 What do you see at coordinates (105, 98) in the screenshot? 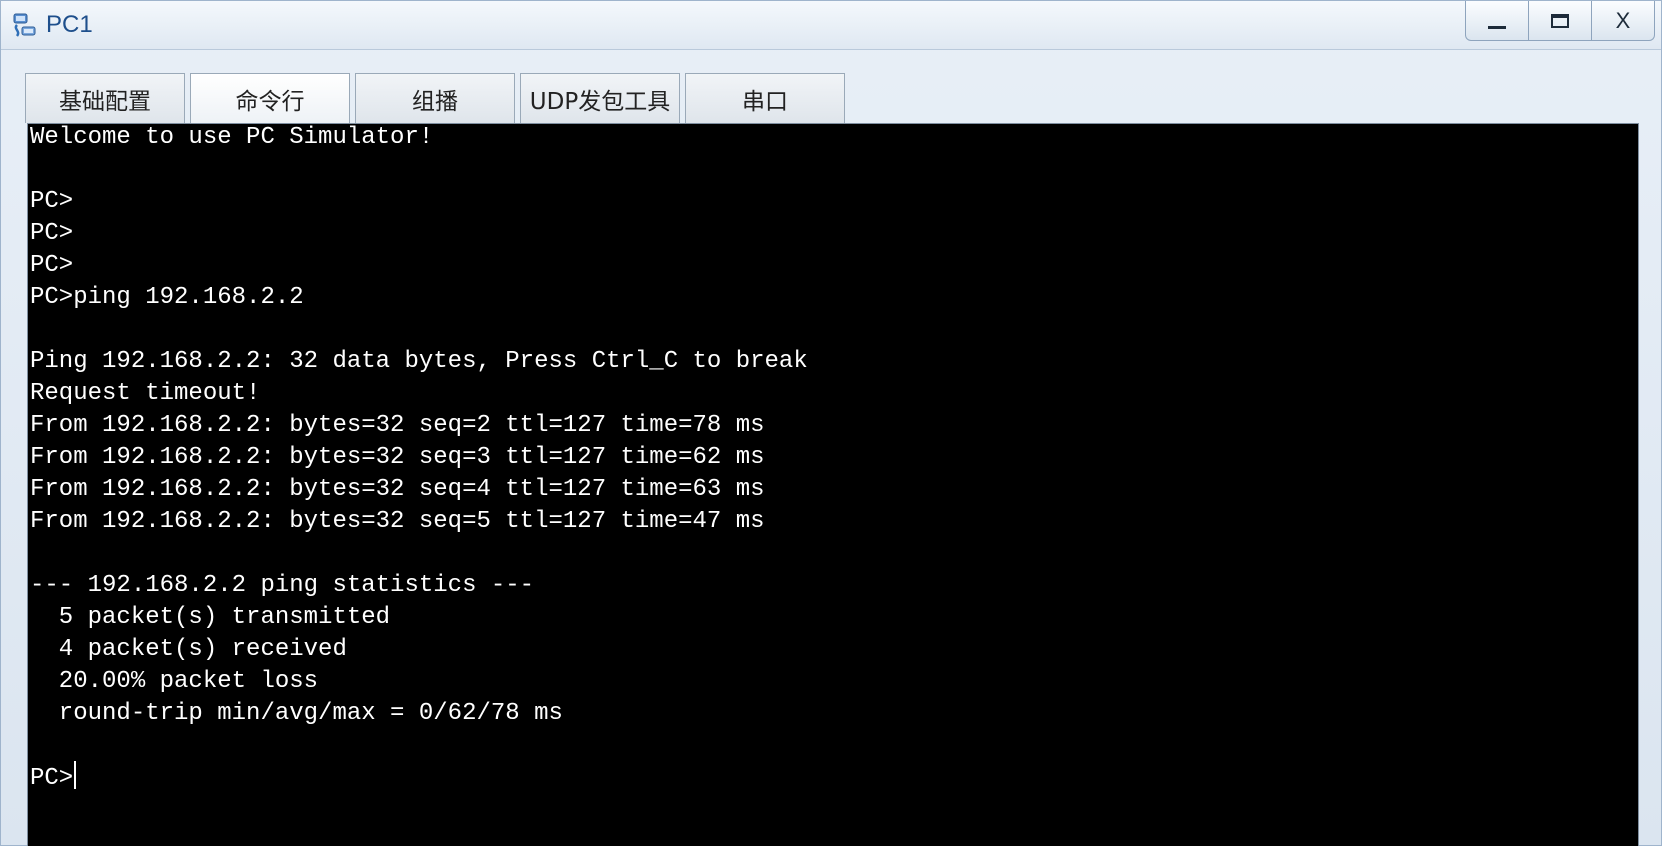
I see `tab-basic-config: 基础配置` at bounding box center [105, 98].